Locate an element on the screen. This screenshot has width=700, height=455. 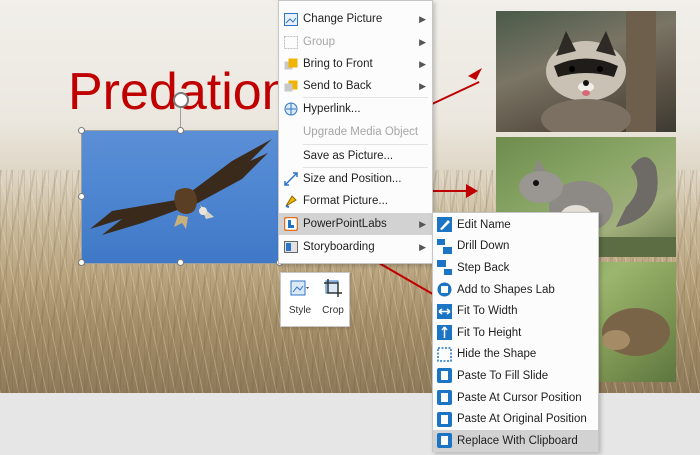
menu-item-upgrade-media: Upgrade Media Object is located at coordinates (361, 132).